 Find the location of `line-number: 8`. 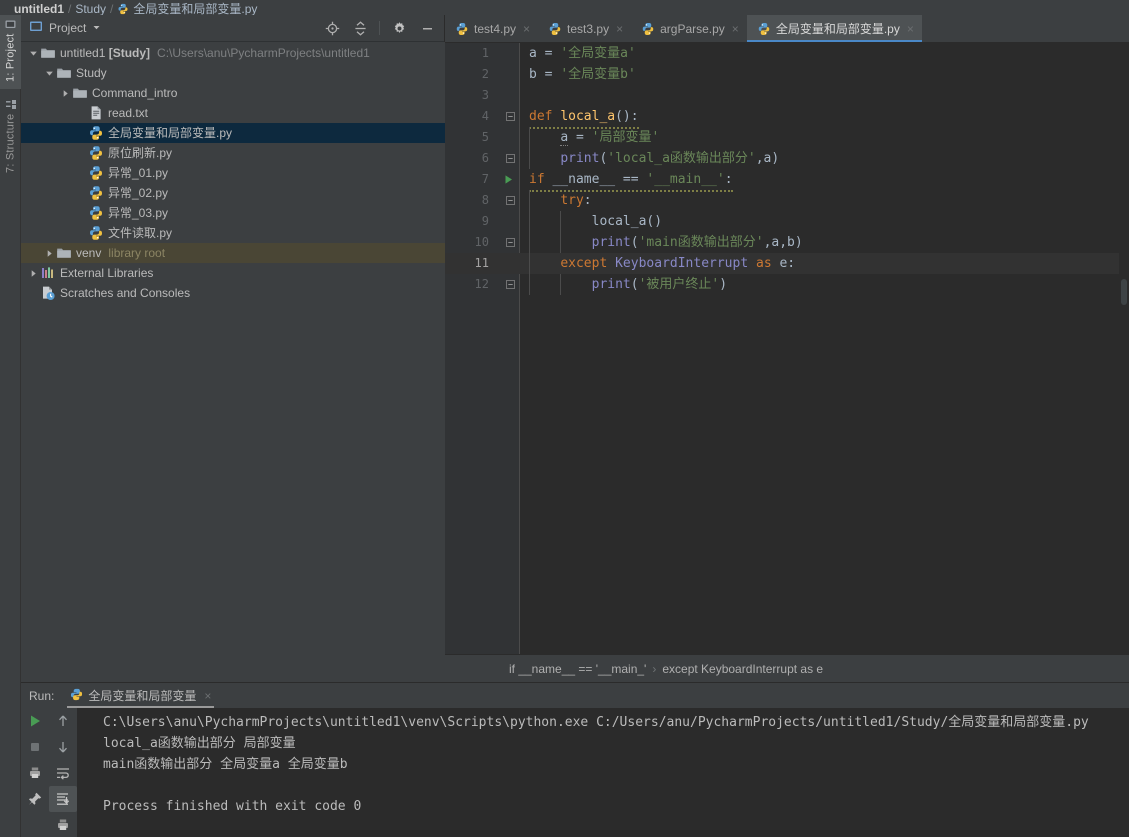

line-number: 8 is located at coordinates (485, 200).